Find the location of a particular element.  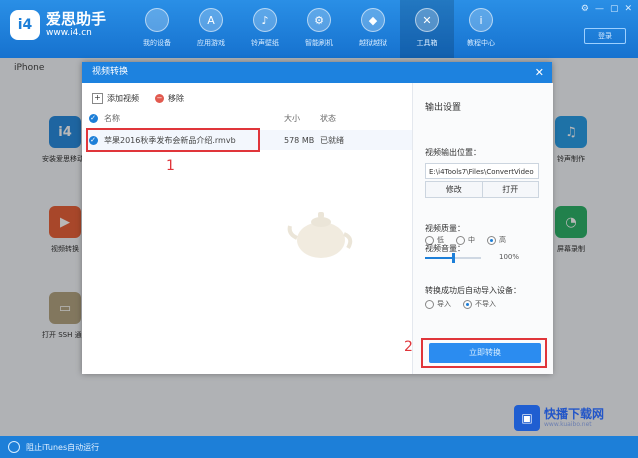

site-watermark: ▣ 快播下载网 www.kuaibo.net is located at coordinates (572, 418).